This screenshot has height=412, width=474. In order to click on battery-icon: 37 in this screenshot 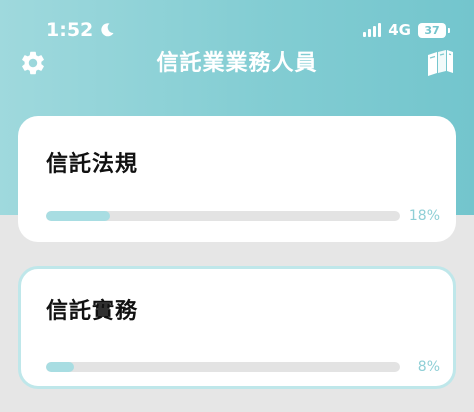, I will do `click(434, 30)`.